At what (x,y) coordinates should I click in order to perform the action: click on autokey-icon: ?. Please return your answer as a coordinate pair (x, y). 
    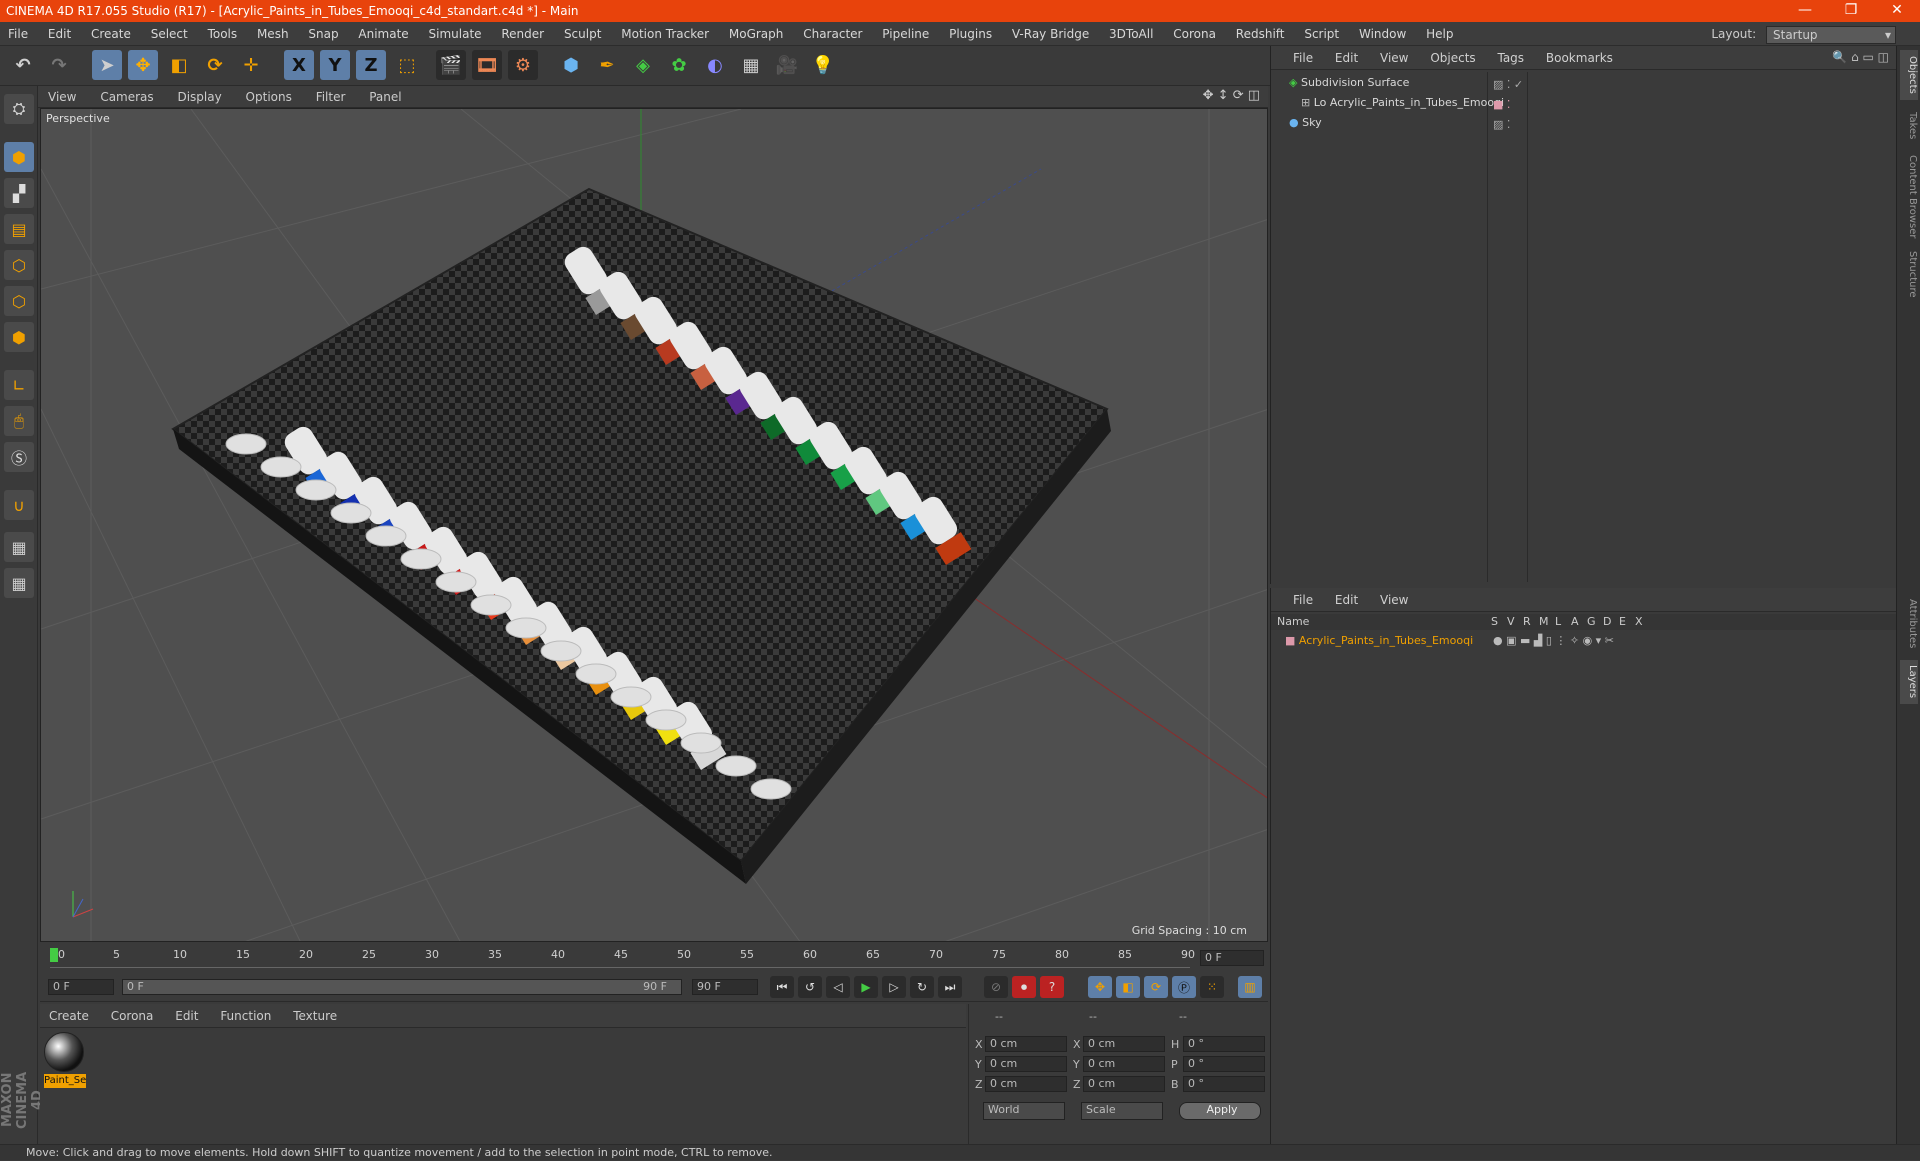
    Looking at the image, I should click on (1052, 987).